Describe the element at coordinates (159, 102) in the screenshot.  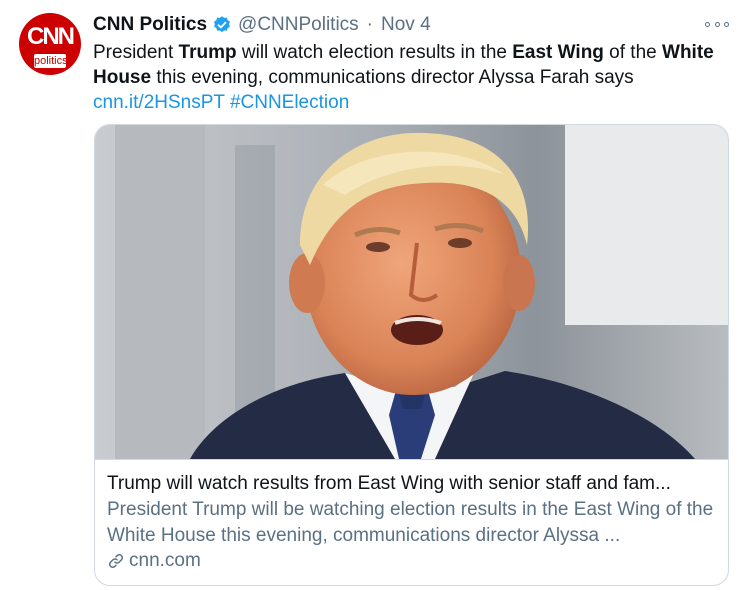
I see `tweet-short-link: cnn.it/2HSnsPT` at that location.